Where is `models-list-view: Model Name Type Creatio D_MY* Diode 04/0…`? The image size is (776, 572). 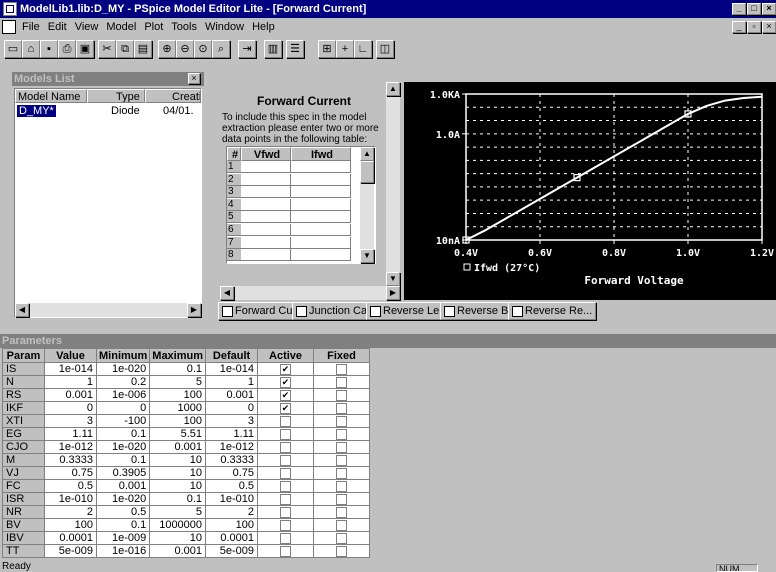
models-list-view: Model Name Type Creatio D_MY* Diode 04/0… is located at coordinates (108, 203).